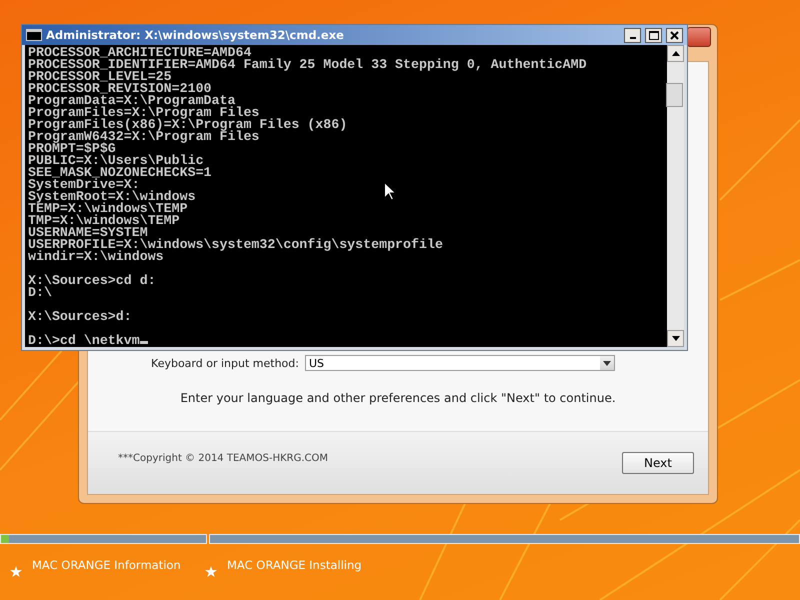 The width and height of the screenshot is (800, 600). What do you see at coordinates (144, 342) in the screenshot?
I see `text-cursor` at bounding box center [144, 342].